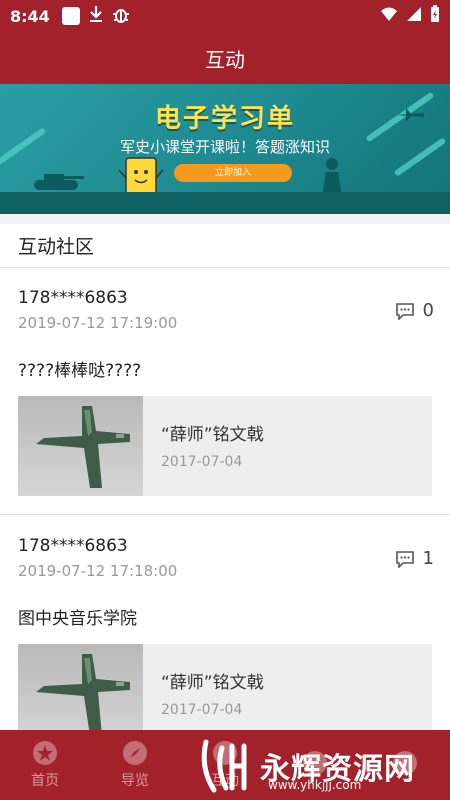 The width and height of the screenshot is (450, 800). I want to click on bug-icon, so click(121, 16).